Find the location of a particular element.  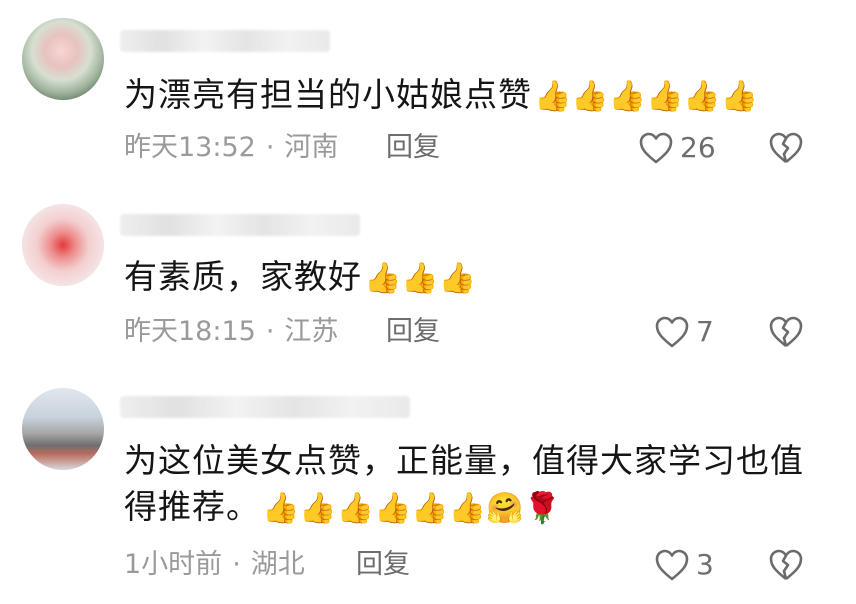

comment-text: 为这位美女点赞，正能量，值得大家学习也值得推荐。👍👍👍👍👍👍🤗🌹 is located at coordinates (470, 485).